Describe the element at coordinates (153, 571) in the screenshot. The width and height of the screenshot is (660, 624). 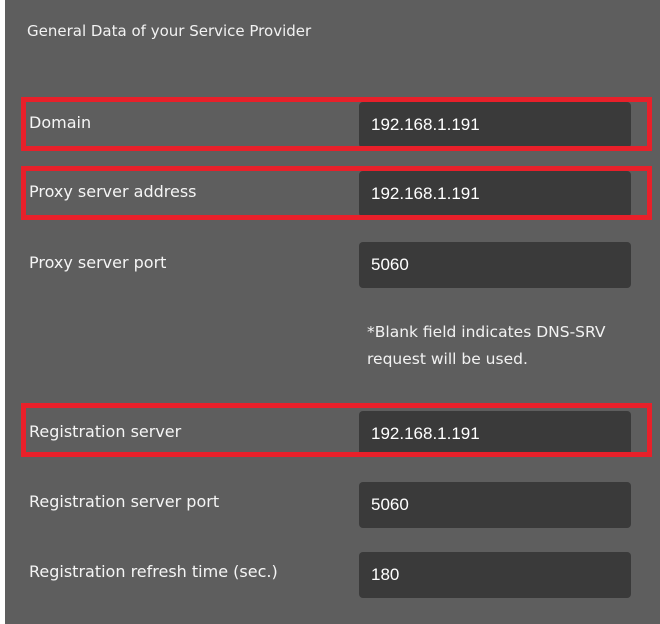
I see `registration-refresh-time-label: Registration refresh time (sec.)` at that location.